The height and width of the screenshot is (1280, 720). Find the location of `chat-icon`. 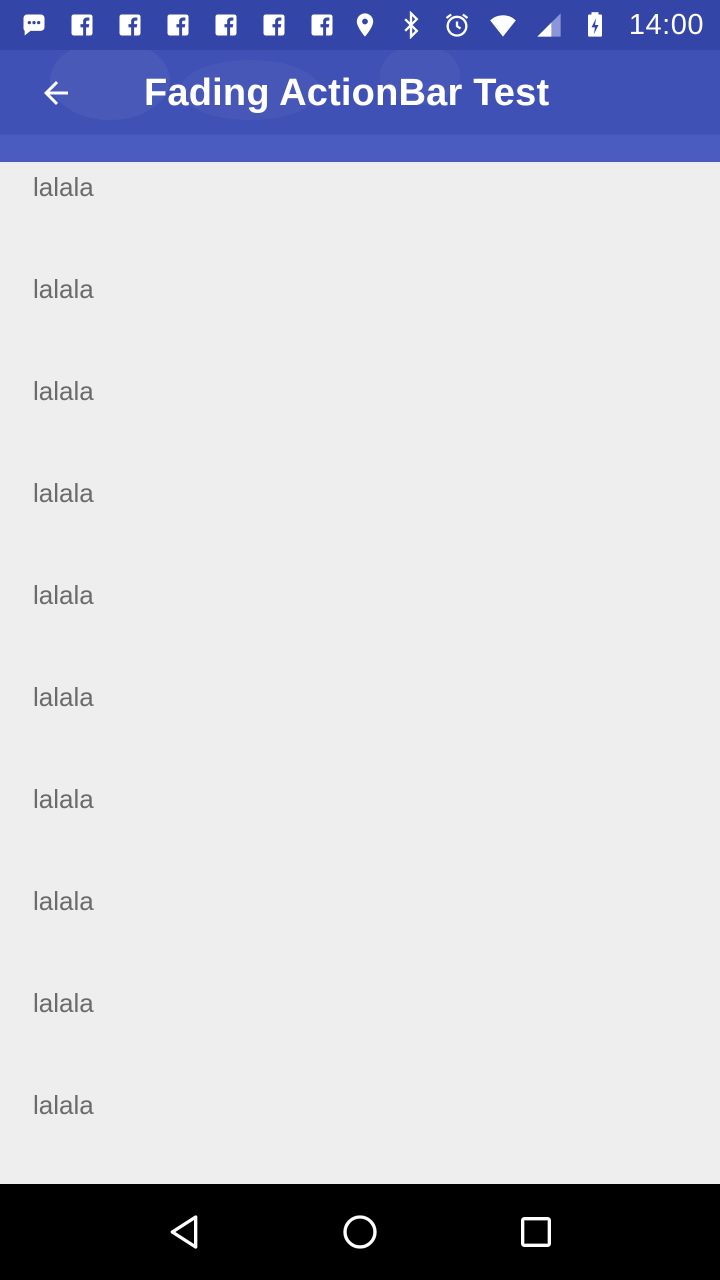

chat-icon is located at coordinates (34, 25).